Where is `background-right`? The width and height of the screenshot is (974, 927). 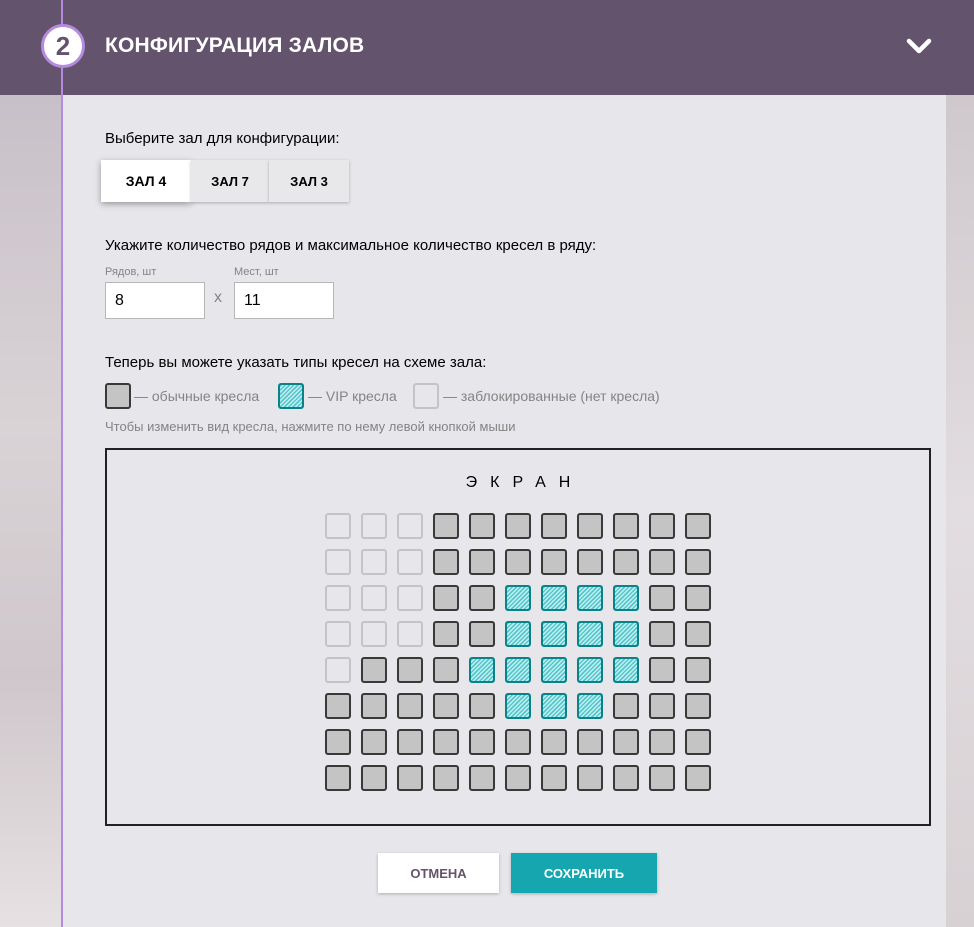 background-right is located at coordinates (960, 511).